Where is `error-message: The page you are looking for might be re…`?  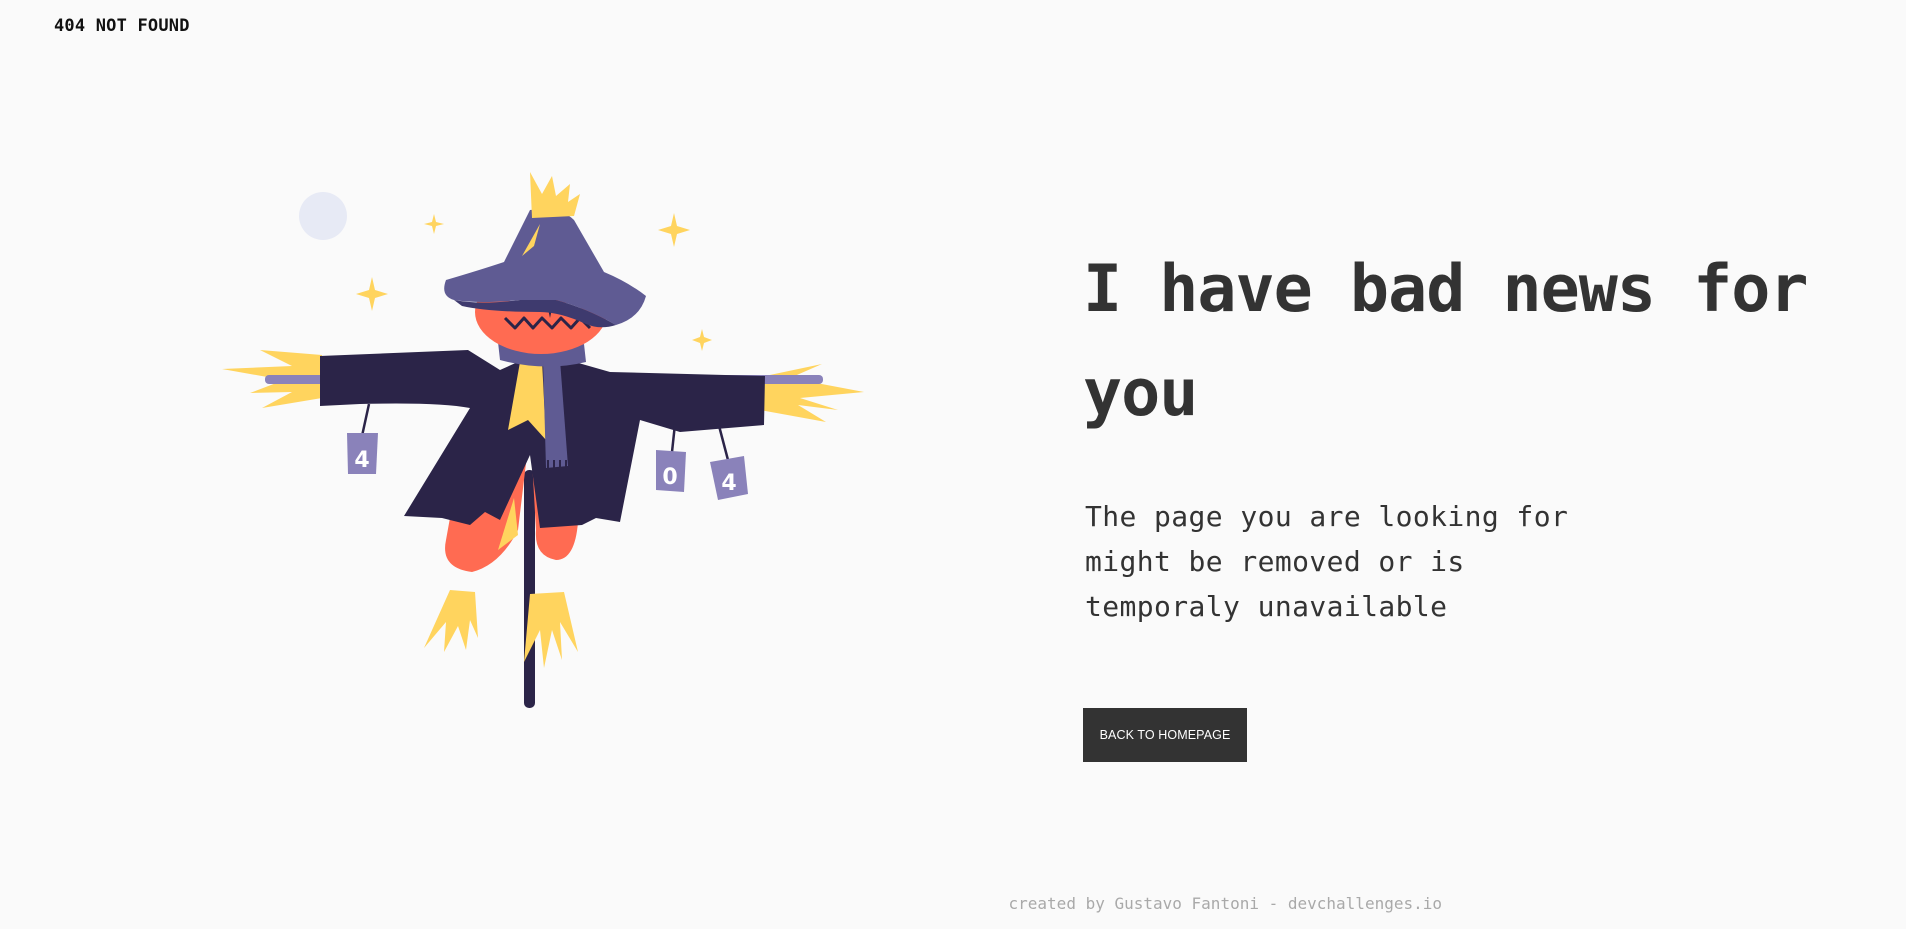 error-message: The page you are looking for might be re… is located at coordinates (1327, 561).